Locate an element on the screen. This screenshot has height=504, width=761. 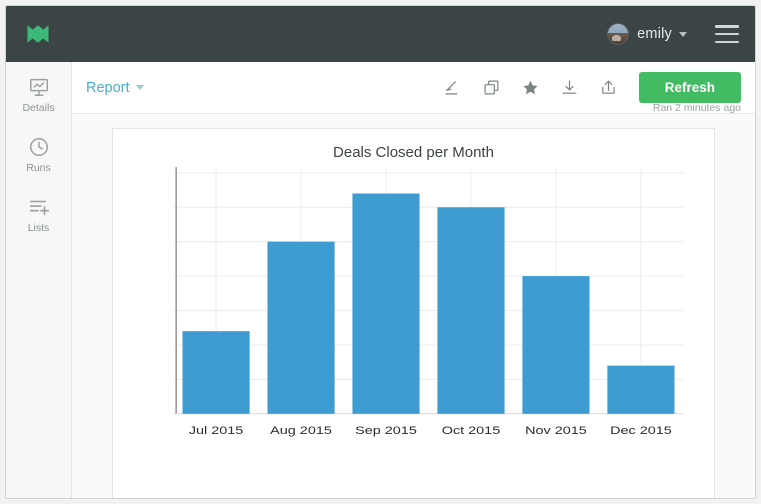
x-axis-label: Jul 2015 is located at coordinates (216, 430).